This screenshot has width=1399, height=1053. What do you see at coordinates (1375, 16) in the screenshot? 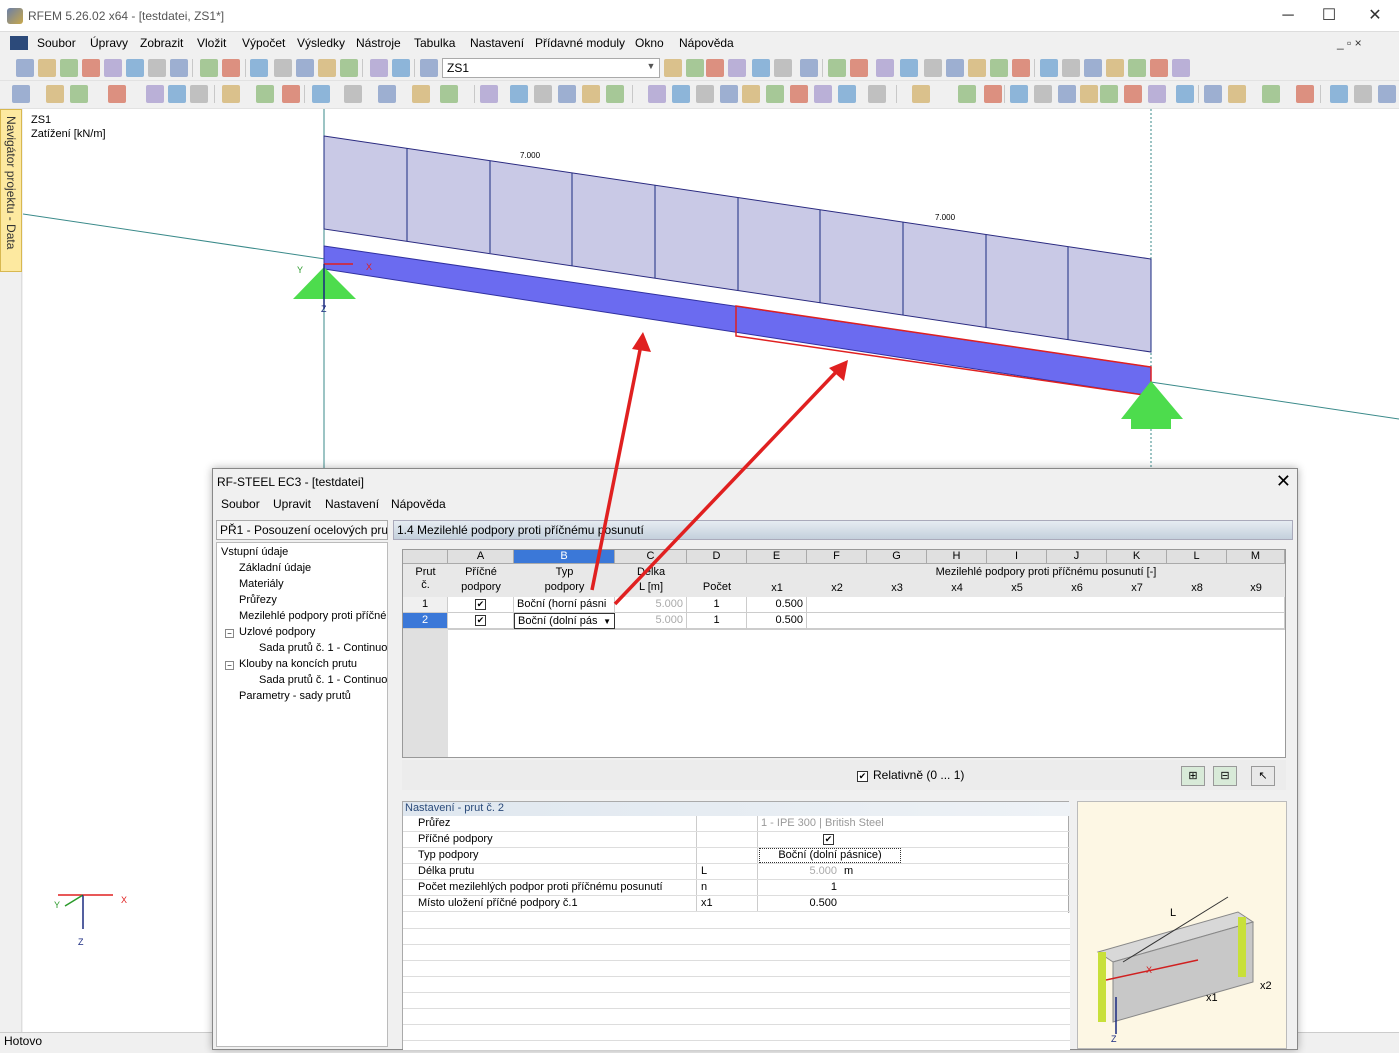
I see `close-button: ✕` at bounding box center [1375, 16].